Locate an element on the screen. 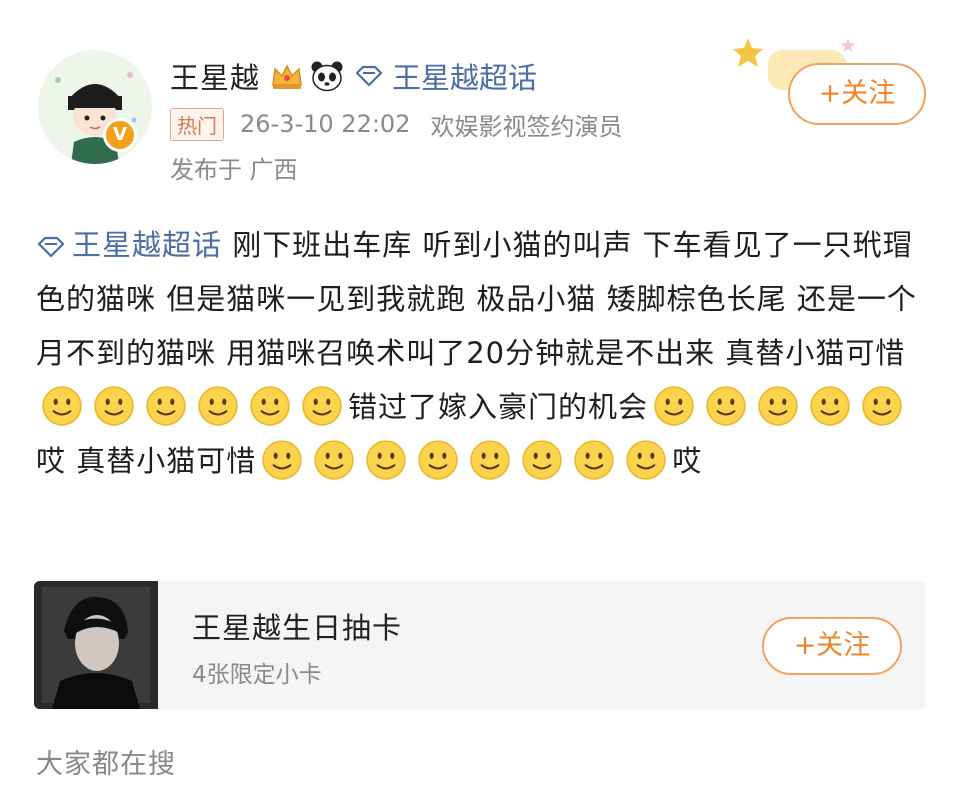 This screenshot has width=960, height=790. user-avatar is located at coordinates (95, 107).